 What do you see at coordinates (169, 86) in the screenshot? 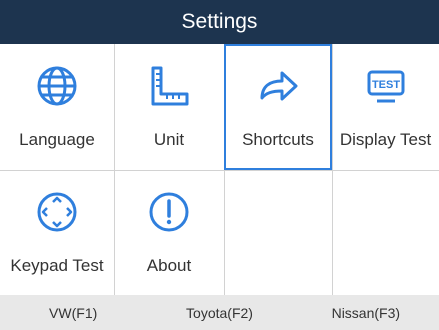
I see `ruler-icon` at bounding box center [169, 86].